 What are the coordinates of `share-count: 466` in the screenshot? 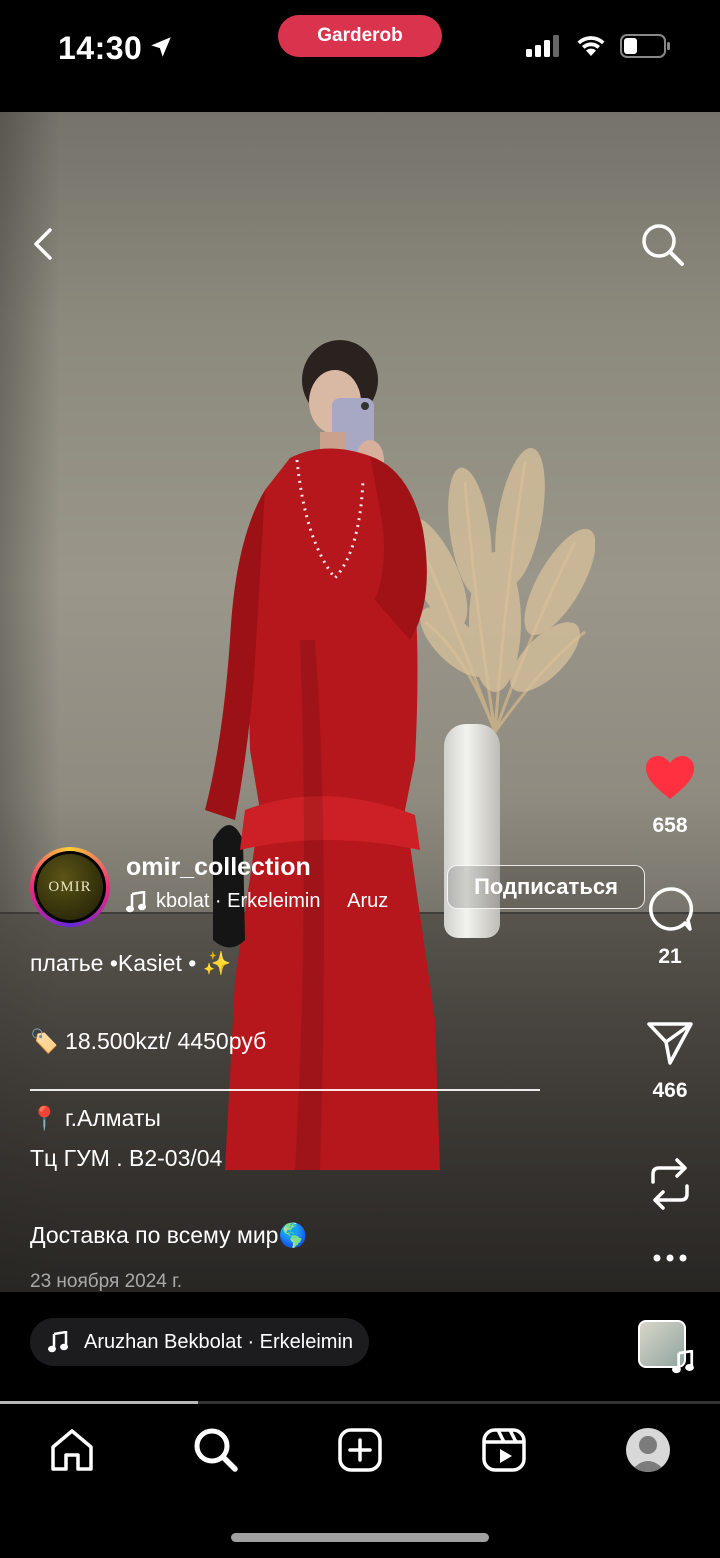 It's located at (670, 1090).